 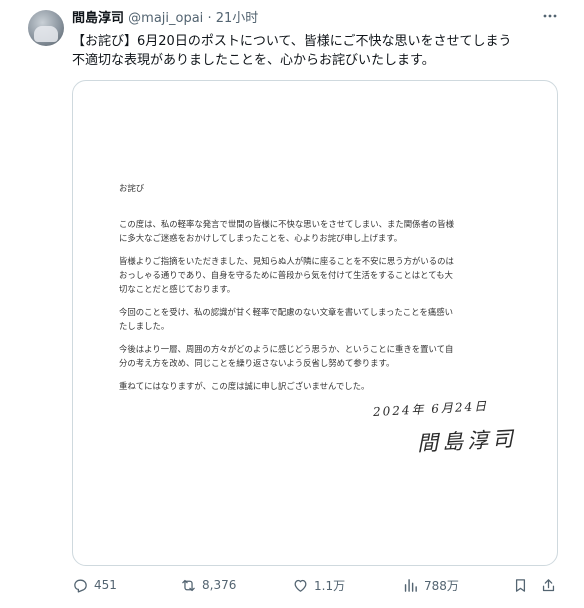 I want to click on timestamp: 21小时, so click(x=237, y=18).